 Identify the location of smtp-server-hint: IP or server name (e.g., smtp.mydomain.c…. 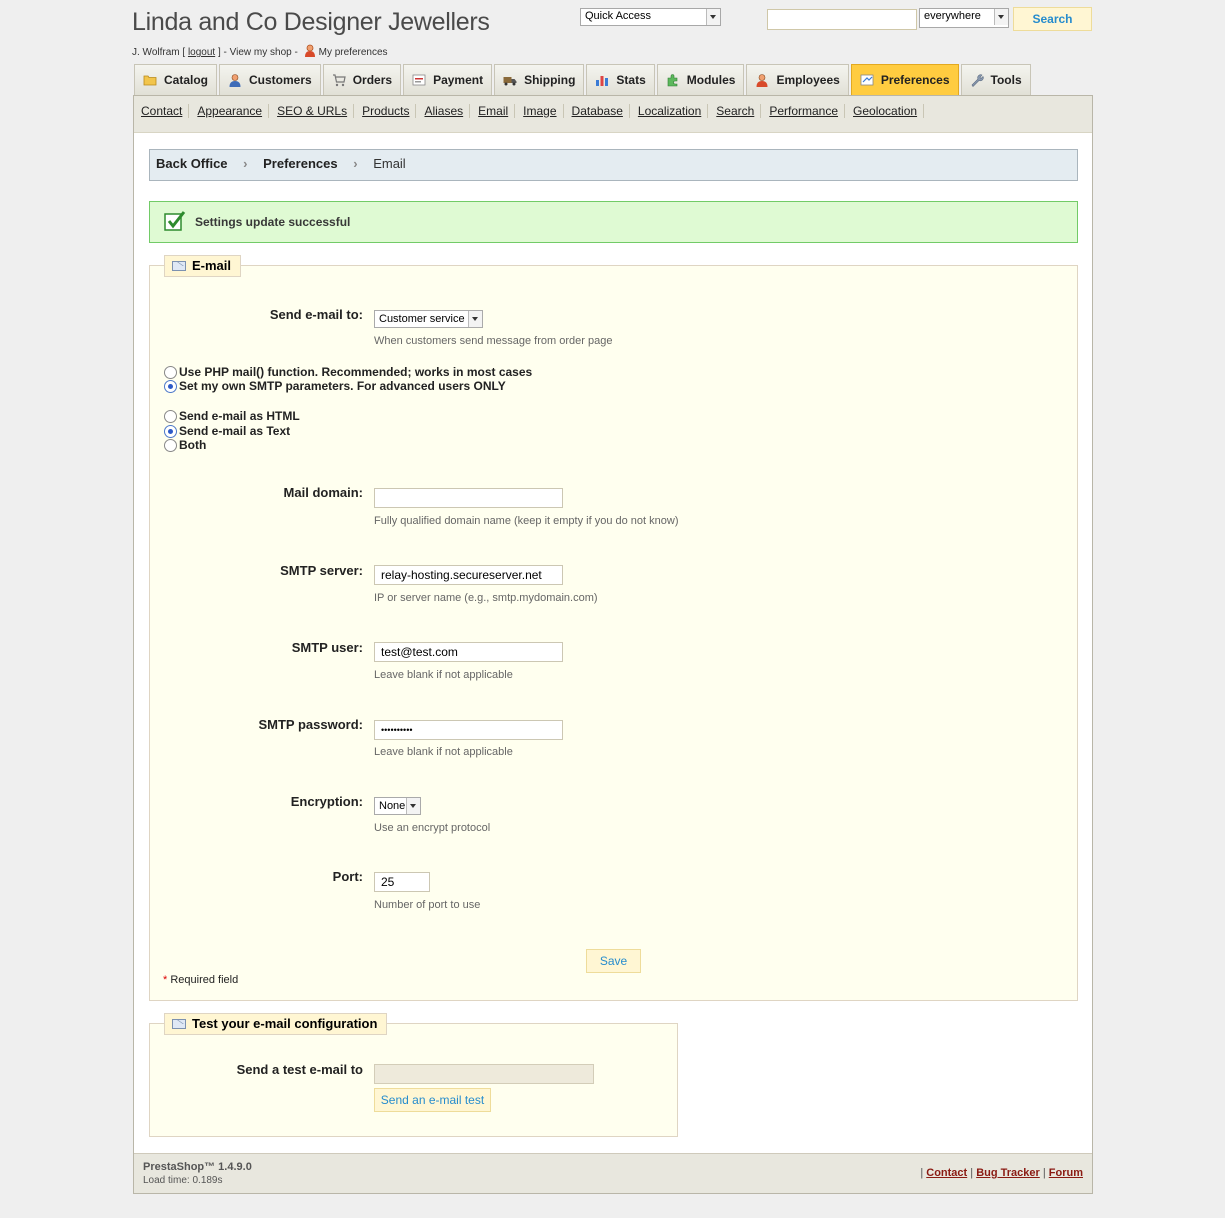
(486, 598).